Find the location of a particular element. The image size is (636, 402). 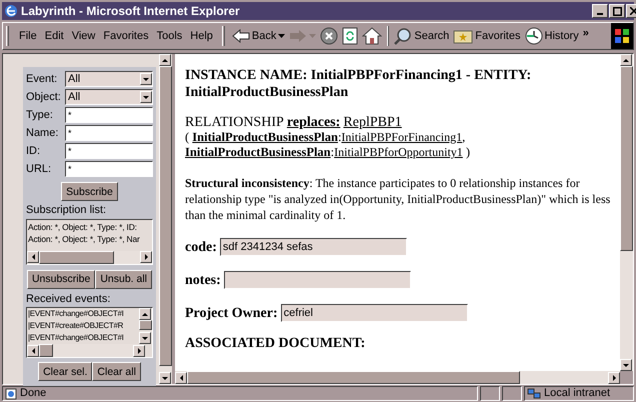

unsubscribe-button: Unsubscribe is located at coordinates (61, 279).